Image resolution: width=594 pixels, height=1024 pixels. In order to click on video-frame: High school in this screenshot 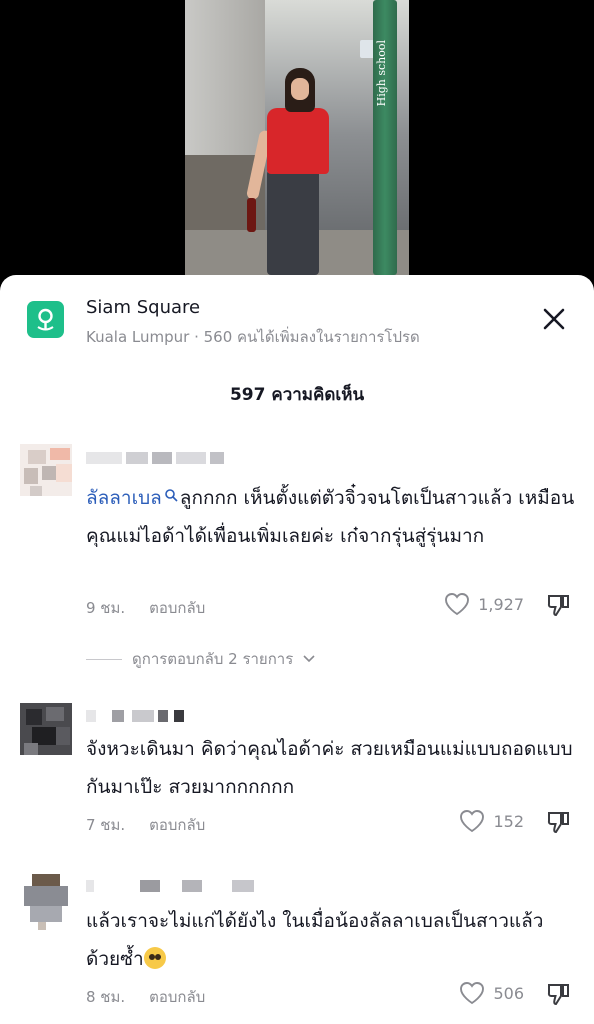, I will do `click(297, 150)`.